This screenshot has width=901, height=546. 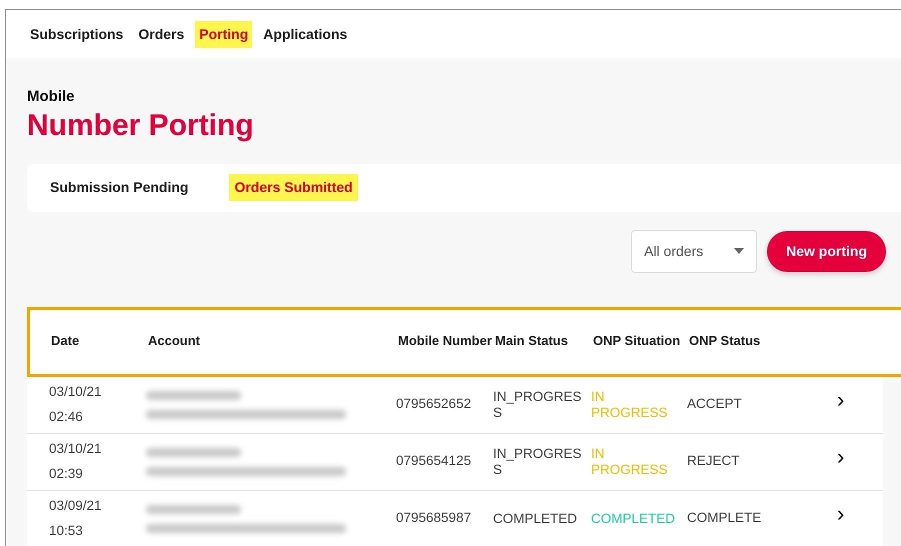 What do you see at coordinates (66, 531) in the screenshot?
I see `time-text: 10:53` at bounding box center [66, 531].